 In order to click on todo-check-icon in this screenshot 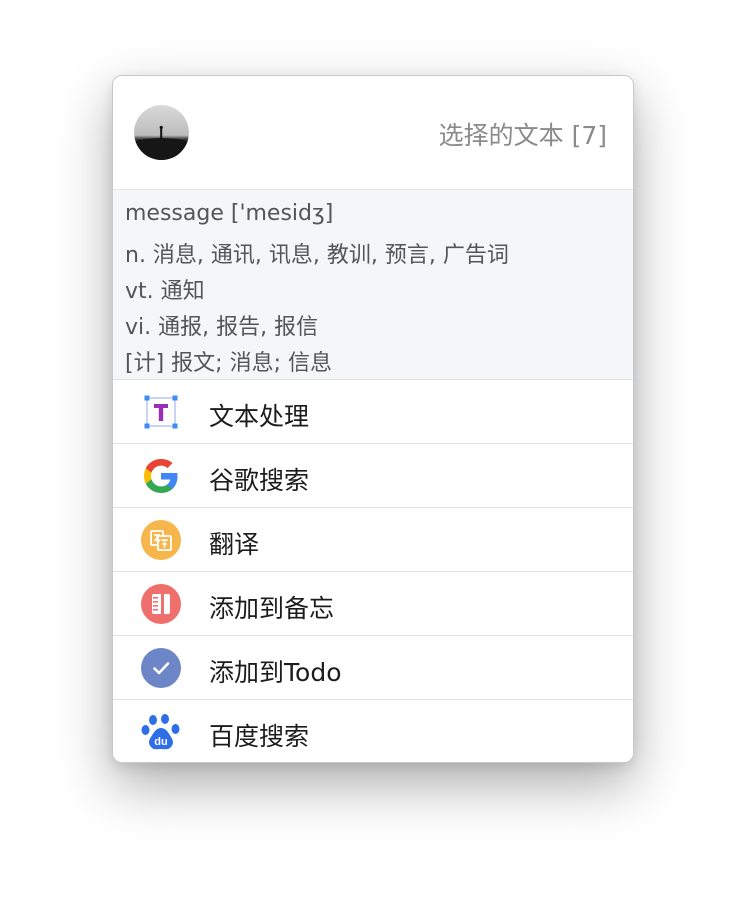, I will do `click(161, 668)`.